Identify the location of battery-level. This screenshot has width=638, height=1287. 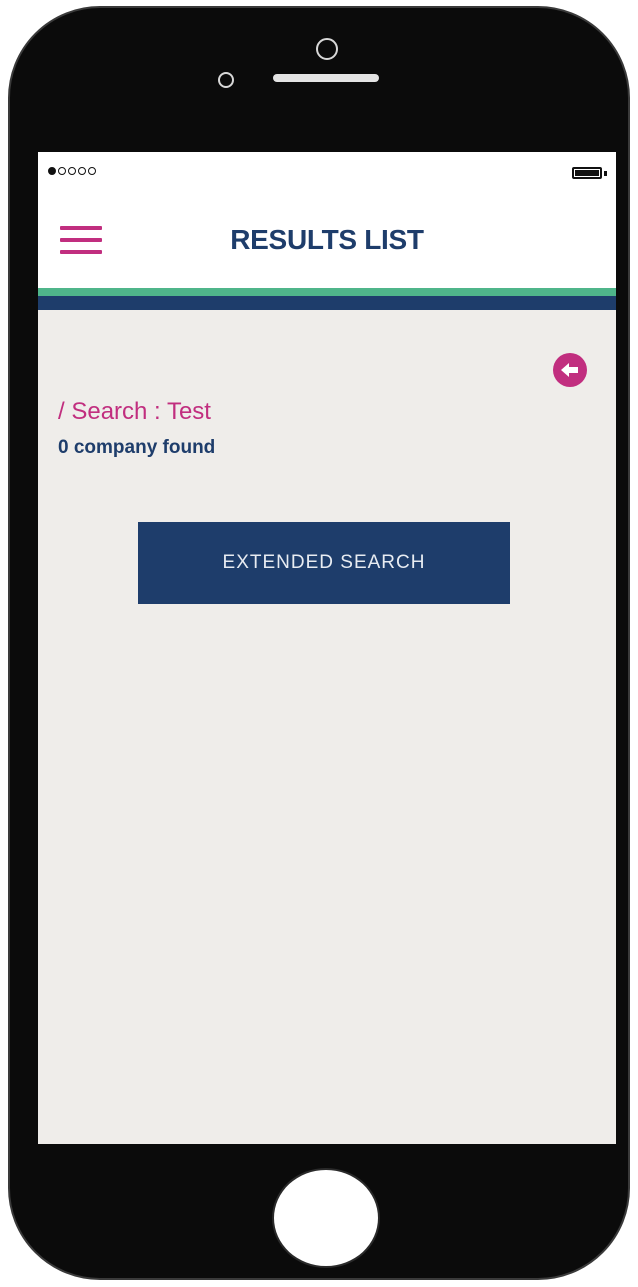
(587, 173).